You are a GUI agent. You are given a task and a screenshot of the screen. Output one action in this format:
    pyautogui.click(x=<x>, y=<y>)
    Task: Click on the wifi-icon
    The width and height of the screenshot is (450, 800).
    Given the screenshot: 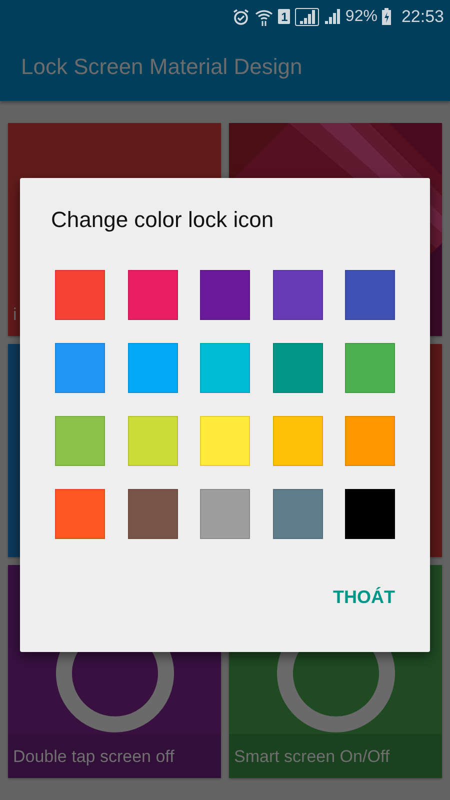 What is the action you would take?
    pyautogui.click(x=264, y=17)
    